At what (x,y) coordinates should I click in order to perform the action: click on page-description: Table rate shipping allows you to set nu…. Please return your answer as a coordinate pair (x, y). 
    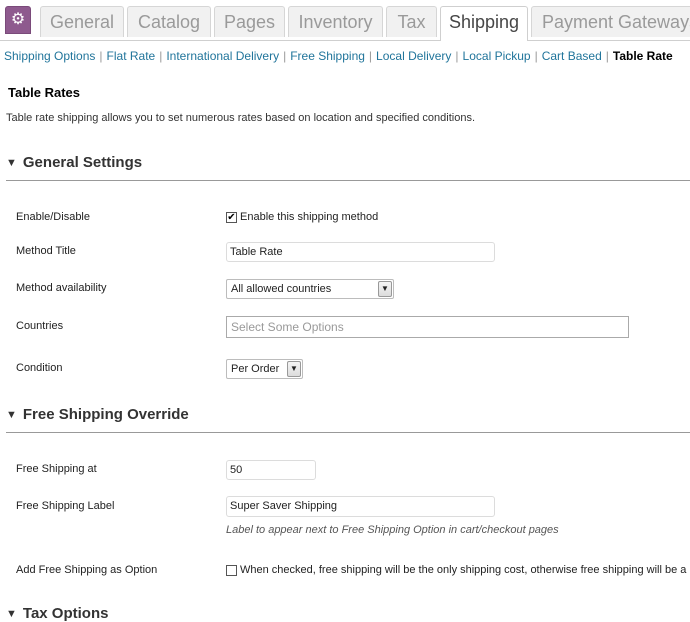
    Looking at the image, I should click on (241, 118).